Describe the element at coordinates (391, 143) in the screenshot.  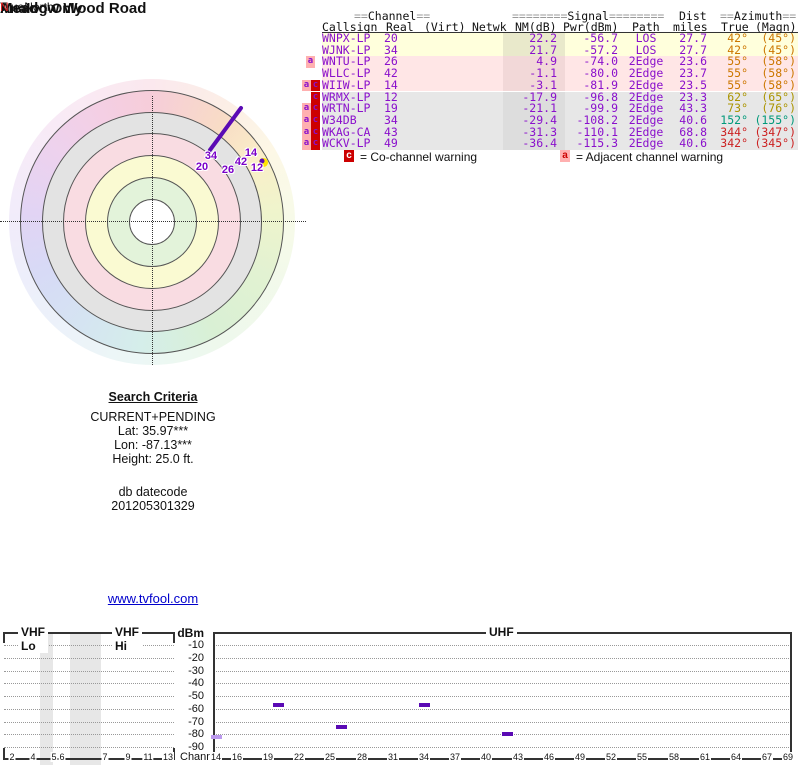
I see `table-cell: 49` at that location.